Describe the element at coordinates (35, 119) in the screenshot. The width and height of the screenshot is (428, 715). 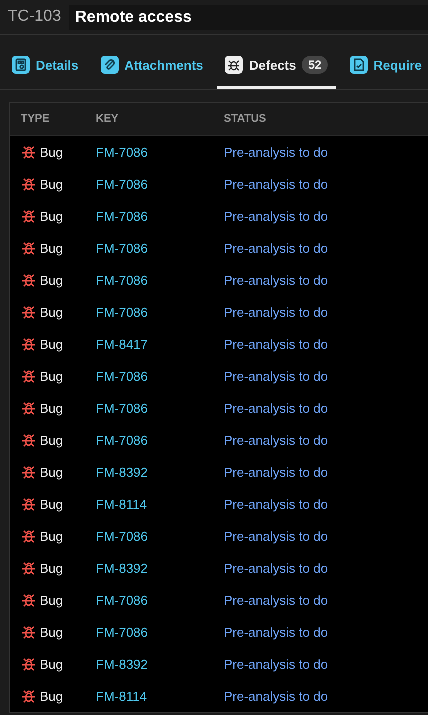
I see `column-header: TYPE` at that location.